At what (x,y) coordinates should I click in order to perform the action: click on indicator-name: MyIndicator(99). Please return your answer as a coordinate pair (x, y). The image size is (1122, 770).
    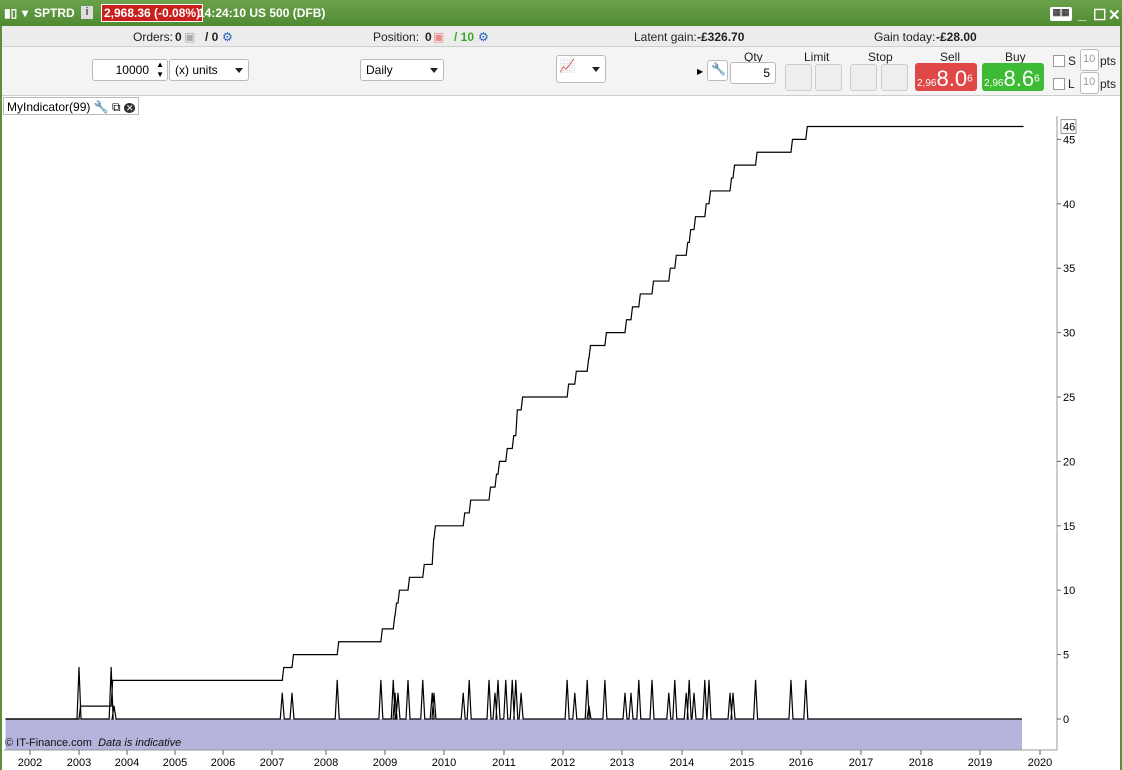
    Looking at the image, I should click on (49, 107).